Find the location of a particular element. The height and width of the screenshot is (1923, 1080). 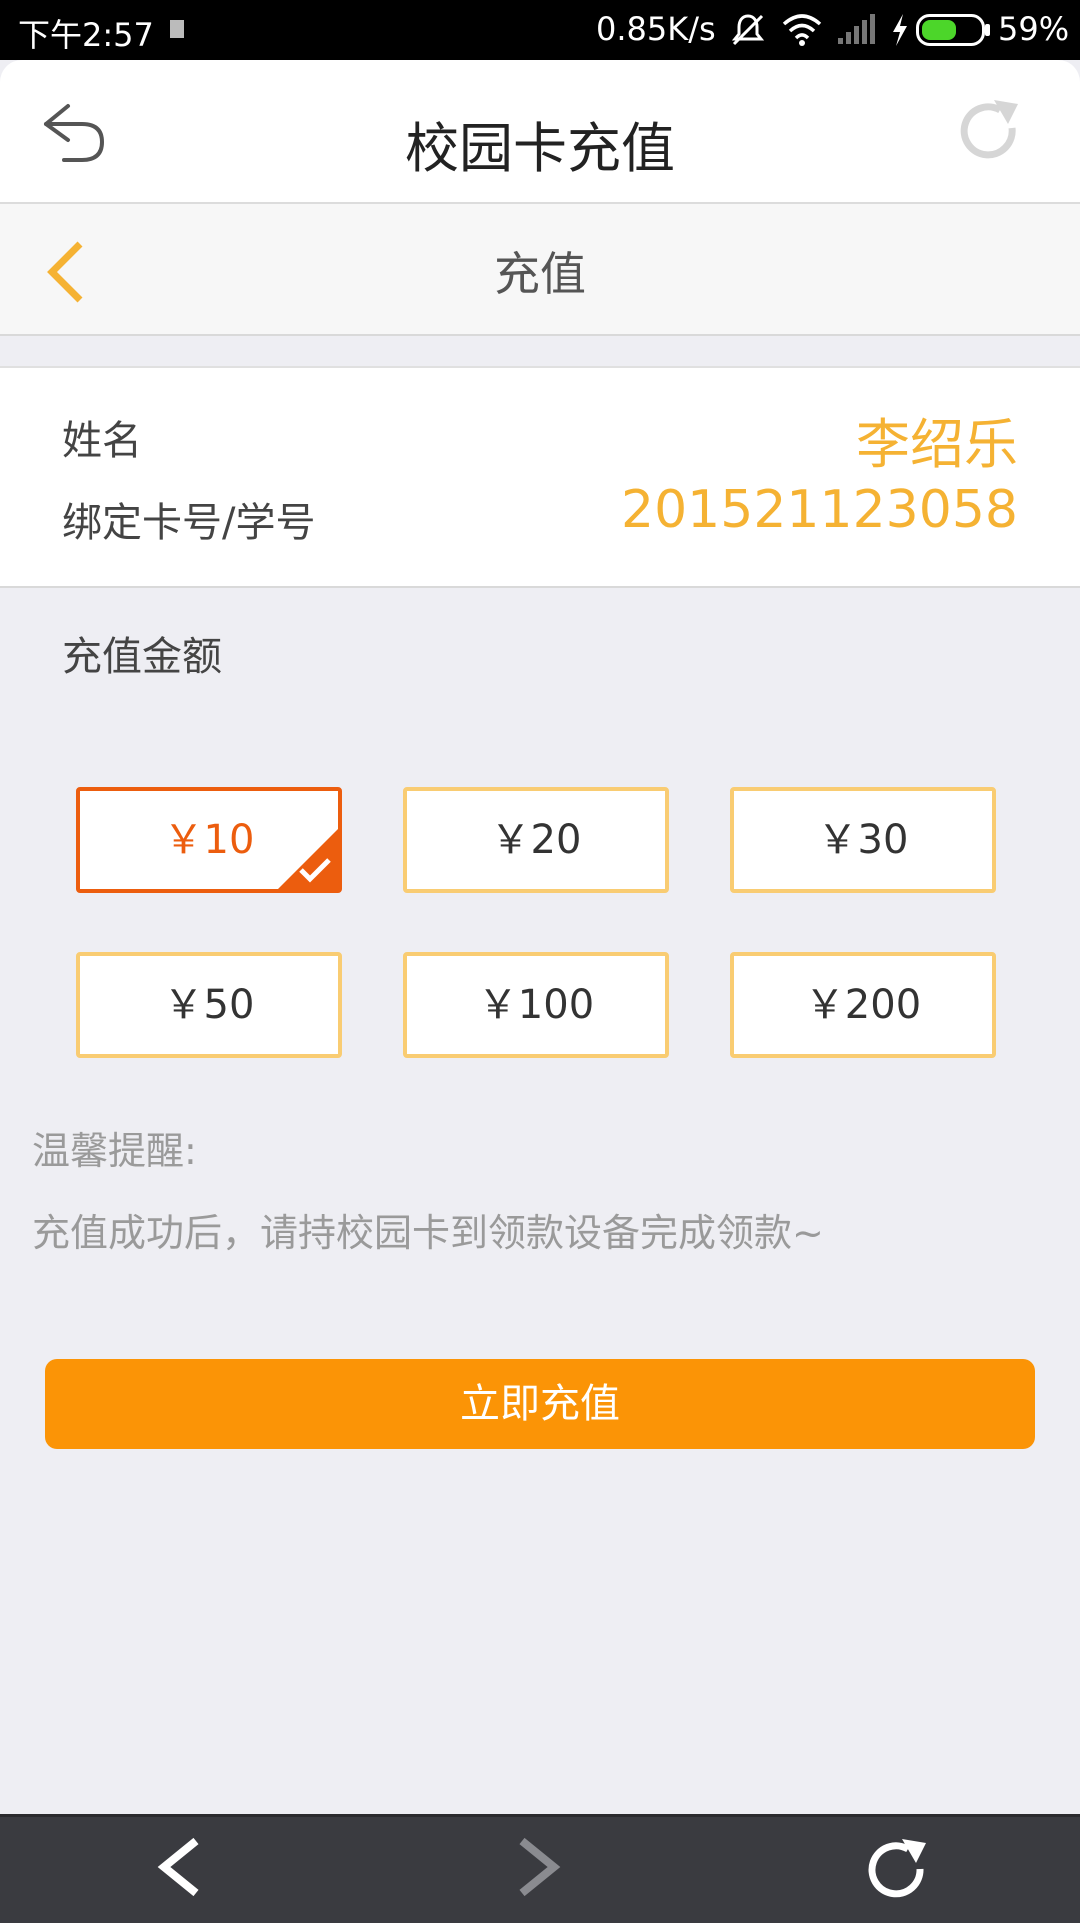

amount-option-label: ￥20 is located at coordinates (536, 840).